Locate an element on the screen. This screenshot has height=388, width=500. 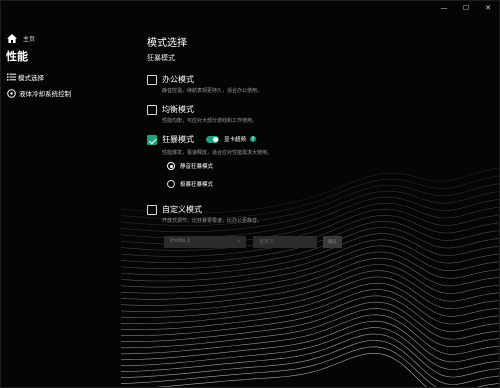
office-mode-desc: 静音控温，续航表现更持久，适合办公使用。 is located at coordinates (212, 91).